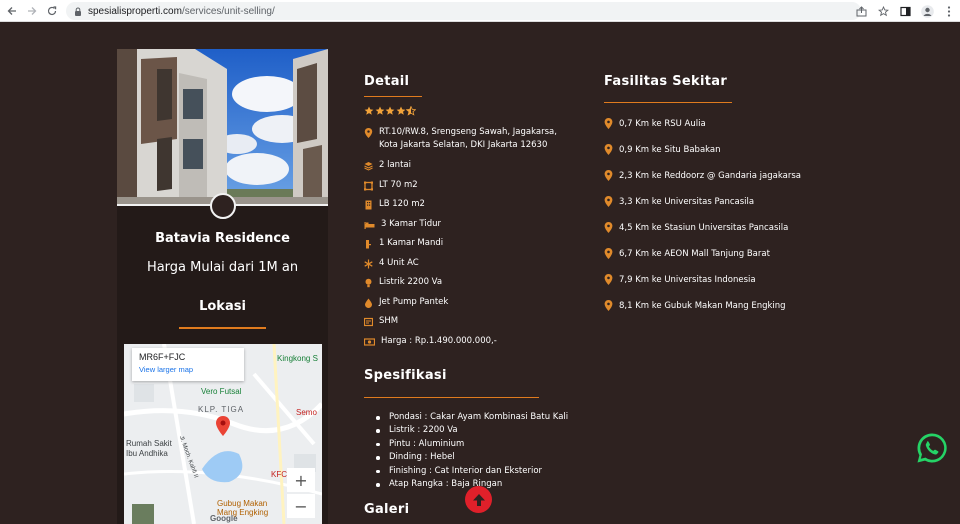  I want to click on reload-icon, so click(52, 11).